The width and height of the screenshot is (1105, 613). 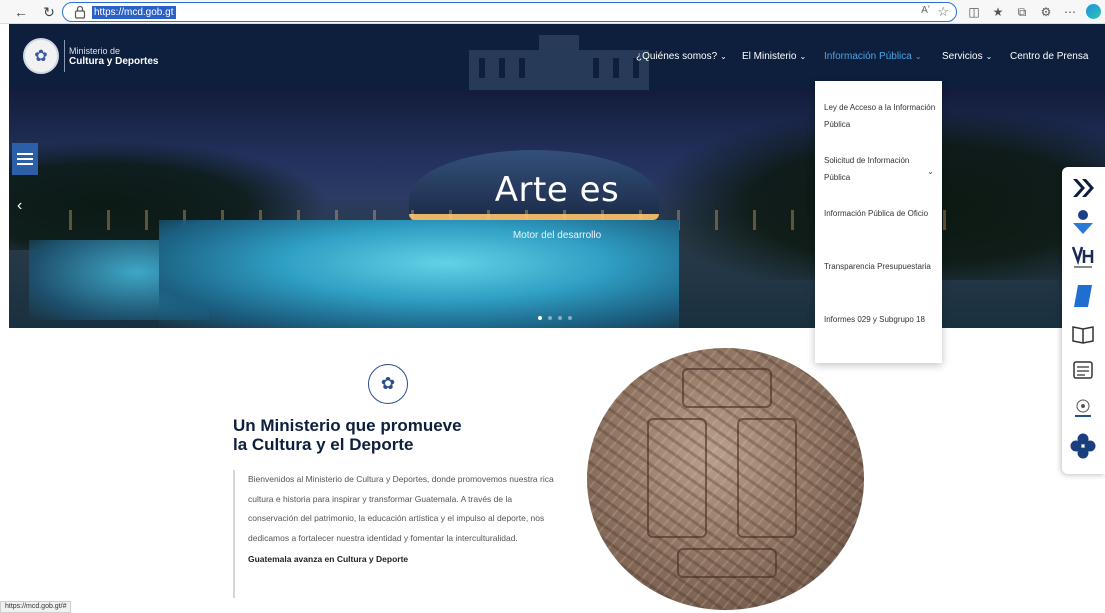 What do you see at coordinates (725, 479) in the screenshot?
I see `maya-stone-disc-image` at bounding box center [725, 479].